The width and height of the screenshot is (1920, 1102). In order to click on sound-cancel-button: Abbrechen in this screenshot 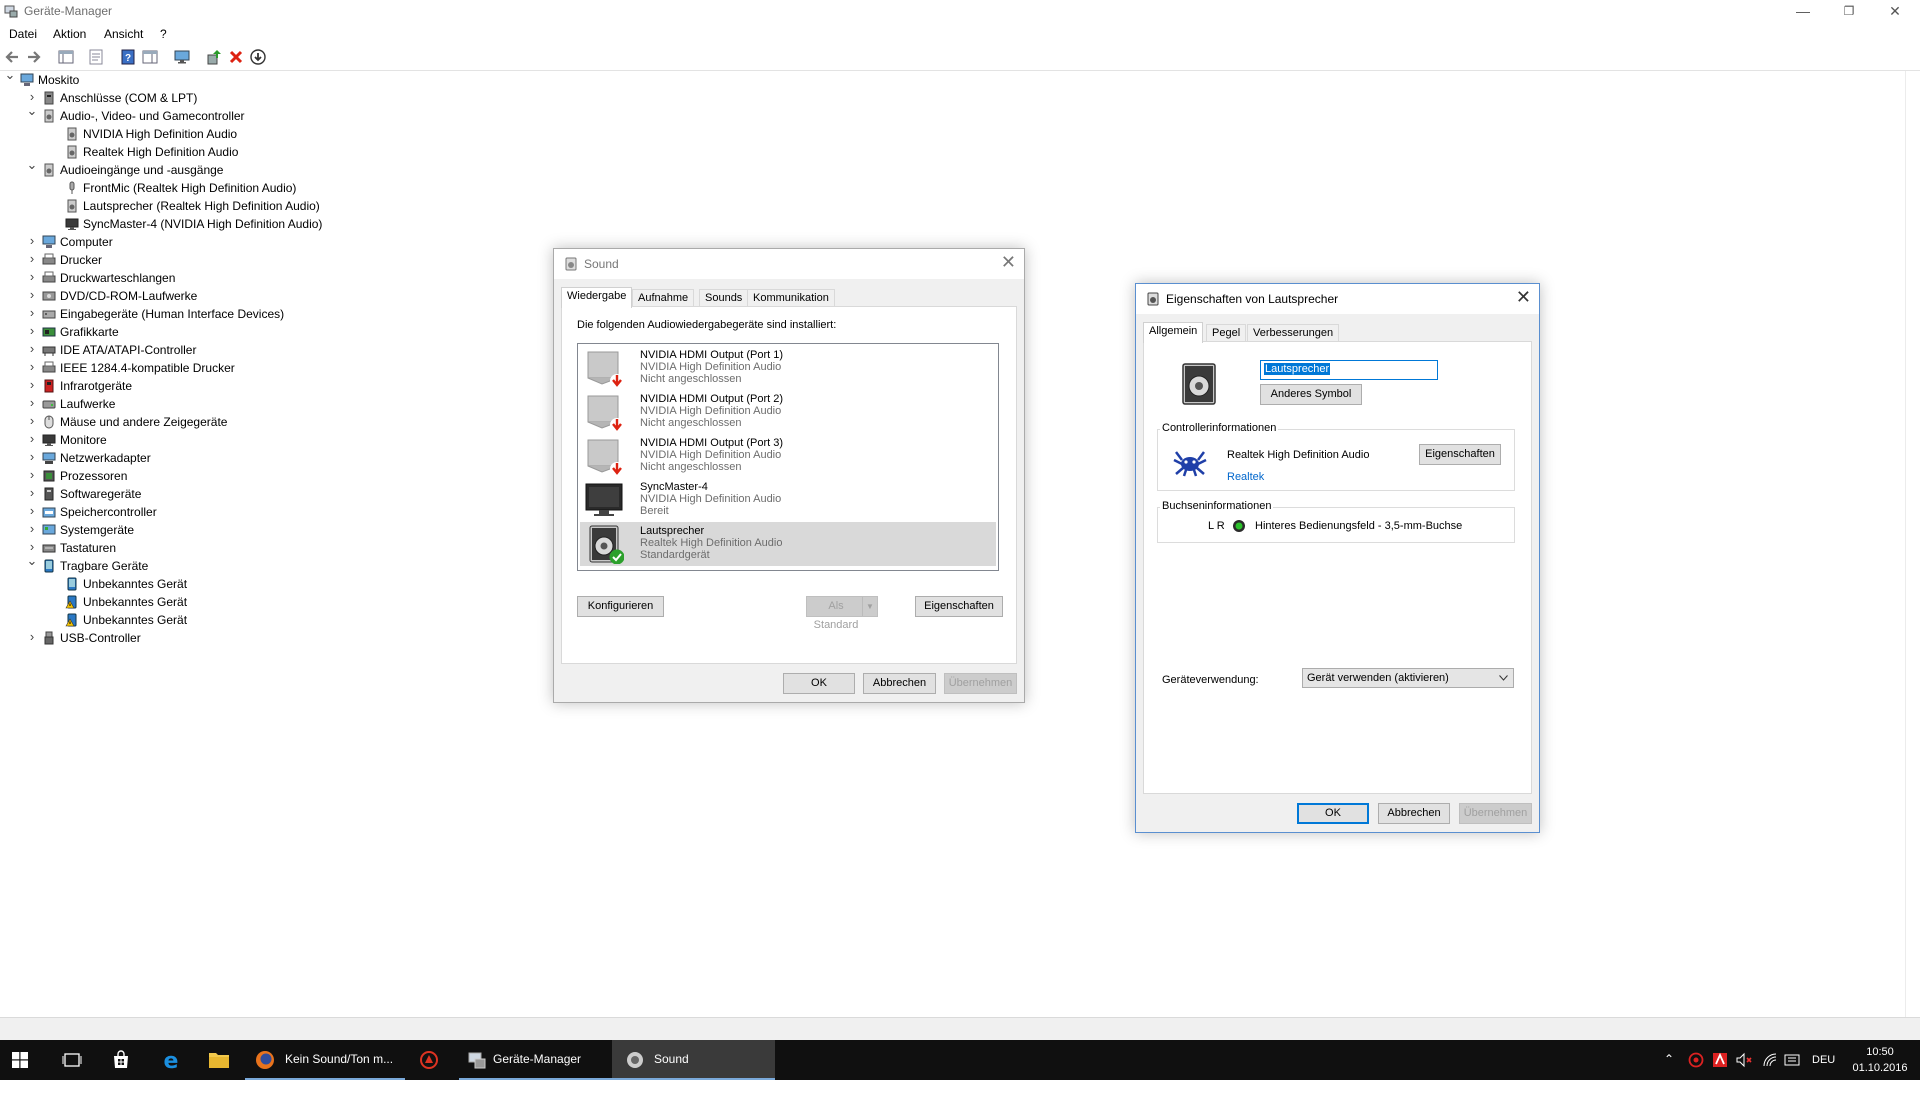, I will do `click(899, 683)`.